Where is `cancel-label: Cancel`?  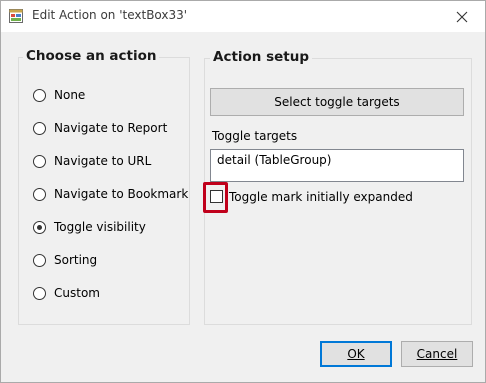
cancel-label: Cancel is located at coordinates (437, 354).